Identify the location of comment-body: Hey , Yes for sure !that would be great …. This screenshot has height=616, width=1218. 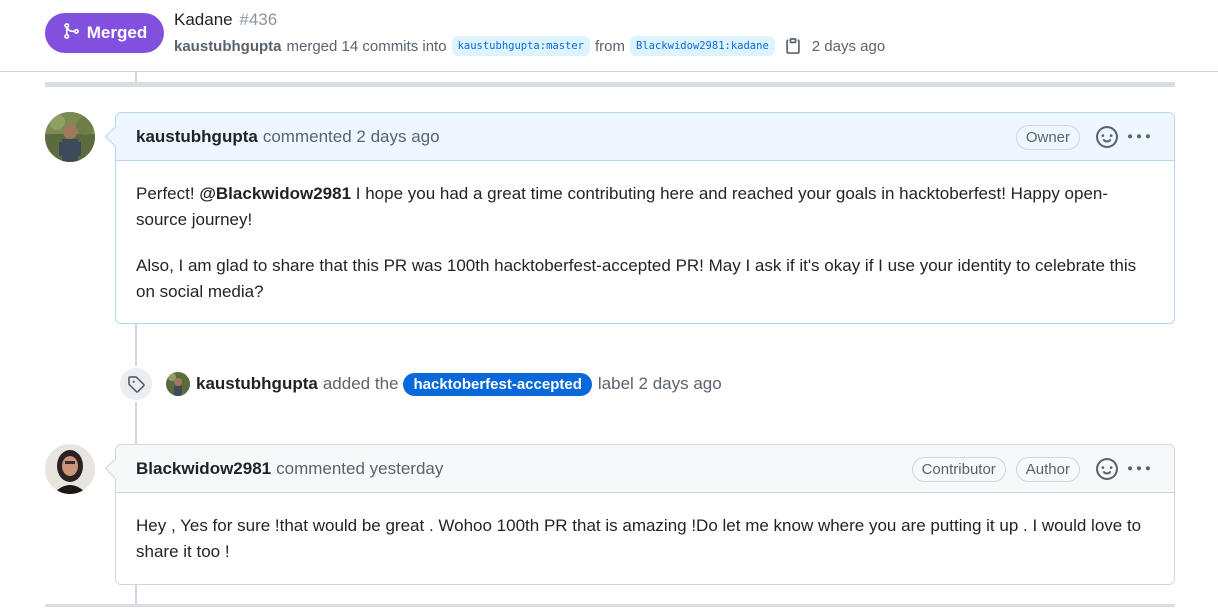
(645, 539).